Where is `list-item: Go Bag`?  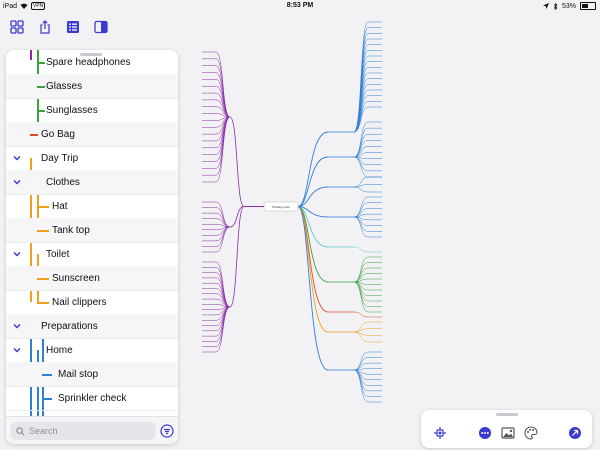
list-item: Go Bag is located at coordinates (92, 134).